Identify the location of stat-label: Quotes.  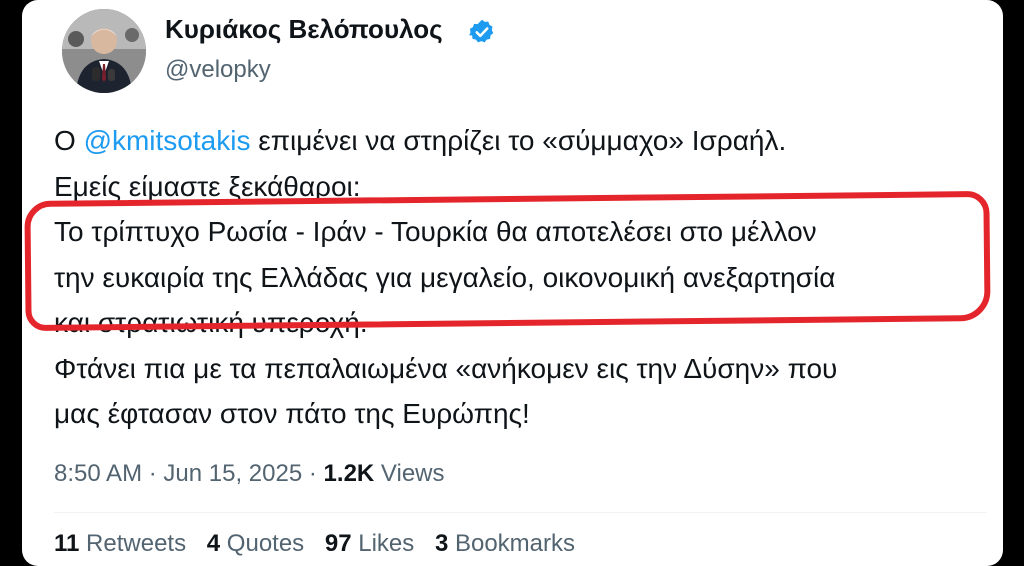
(265, 543).